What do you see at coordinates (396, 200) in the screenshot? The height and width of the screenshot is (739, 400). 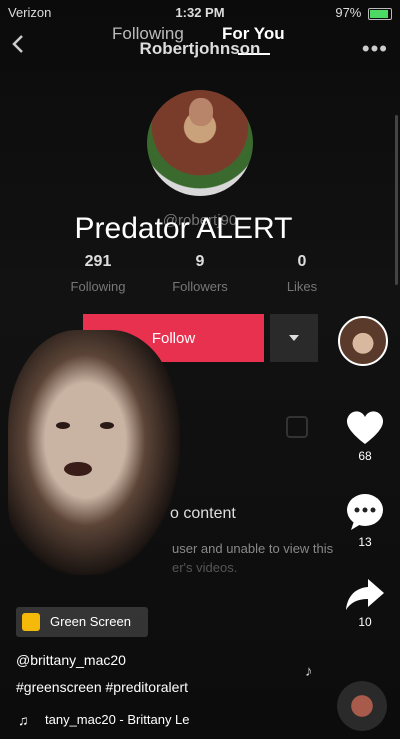 I see `scroll-indicator` at bounding box center [396, 200].